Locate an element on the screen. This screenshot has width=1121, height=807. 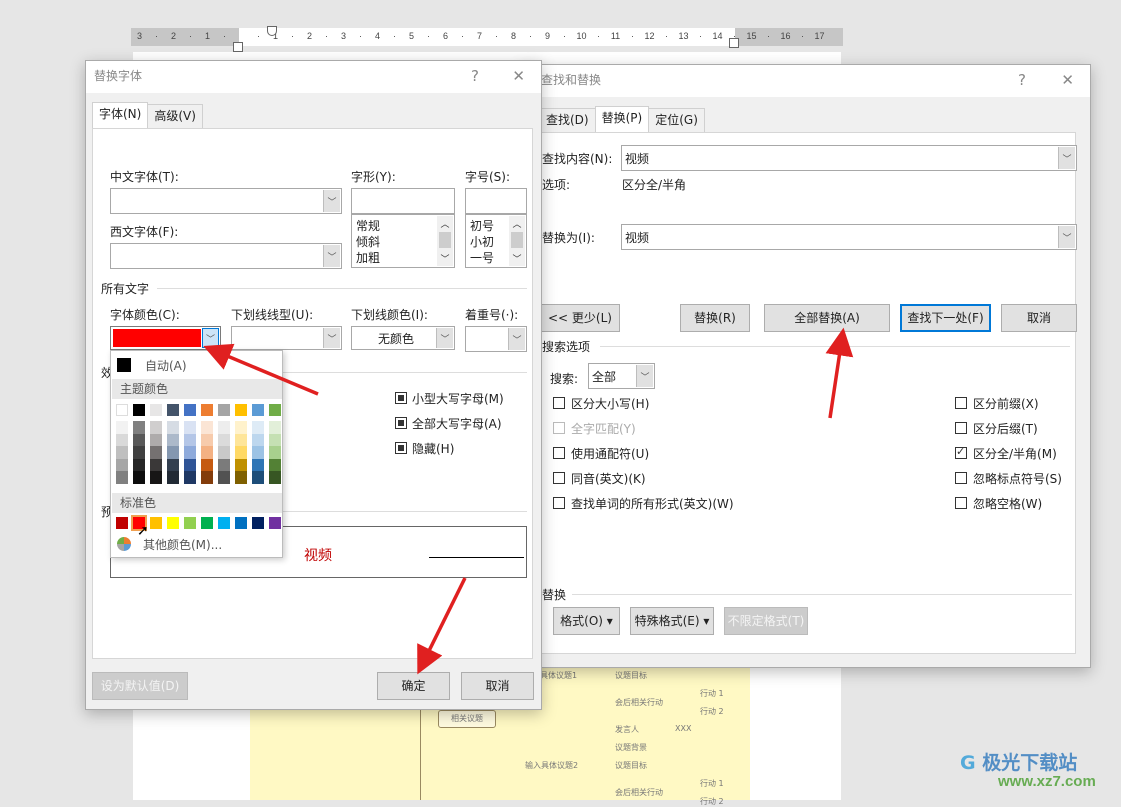
format-button: 格式(O) ▾ is located at coordinates (586, 621).